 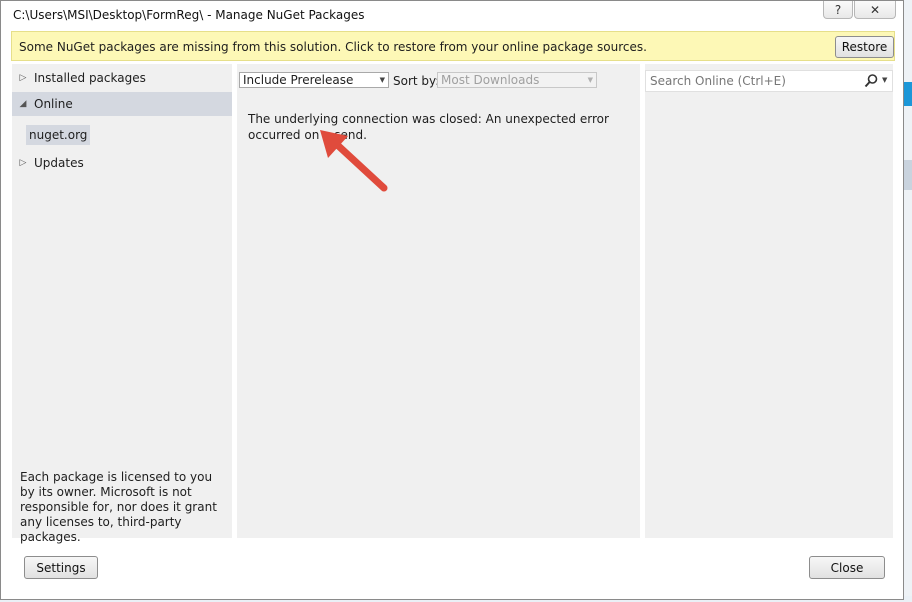 I want to click on collapse-triangle-icon: ◢, so click(x=23, y=104).